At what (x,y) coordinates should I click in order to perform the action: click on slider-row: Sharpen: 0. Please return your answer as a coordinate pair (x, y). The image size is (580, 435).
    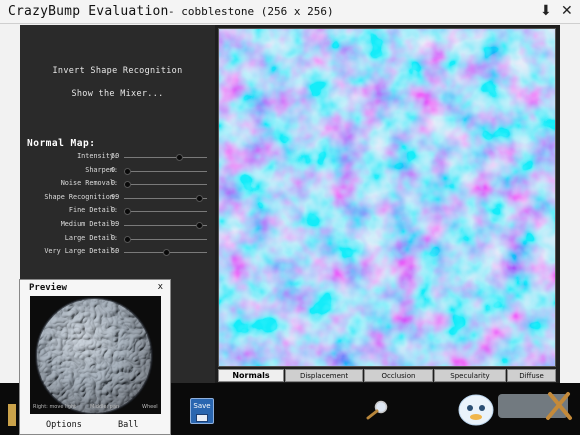
    Looking at the image, I should click on (117, 171).